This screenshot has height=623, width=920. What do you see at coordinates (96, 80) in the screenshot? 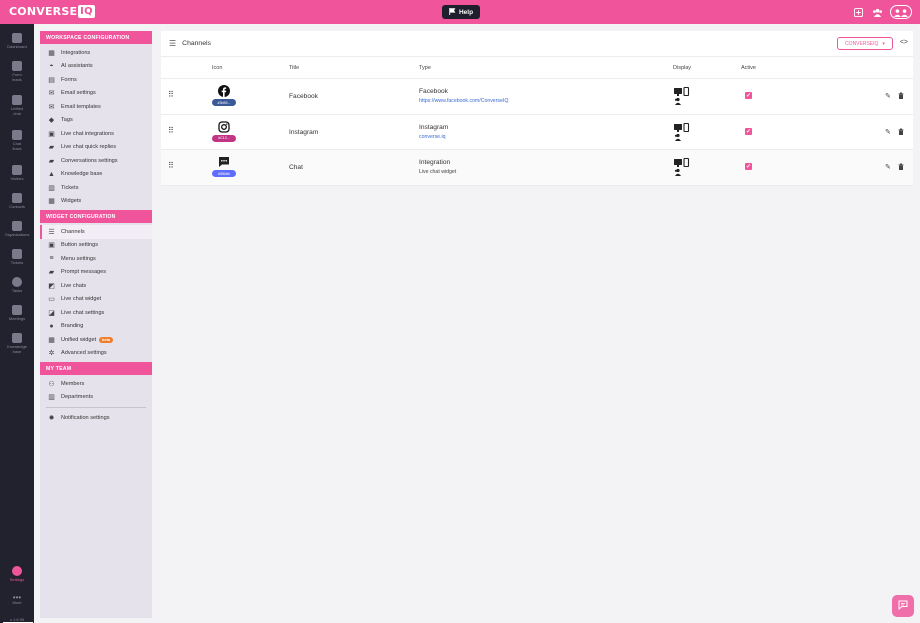
I see `menu-item-forms: ▤ Forms` at bounding box center [96, 80].